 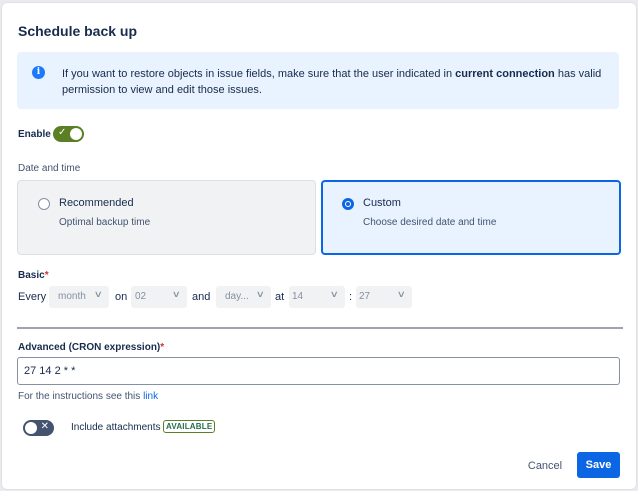 I want to click on at-text: at, so click(x=280, y=297).